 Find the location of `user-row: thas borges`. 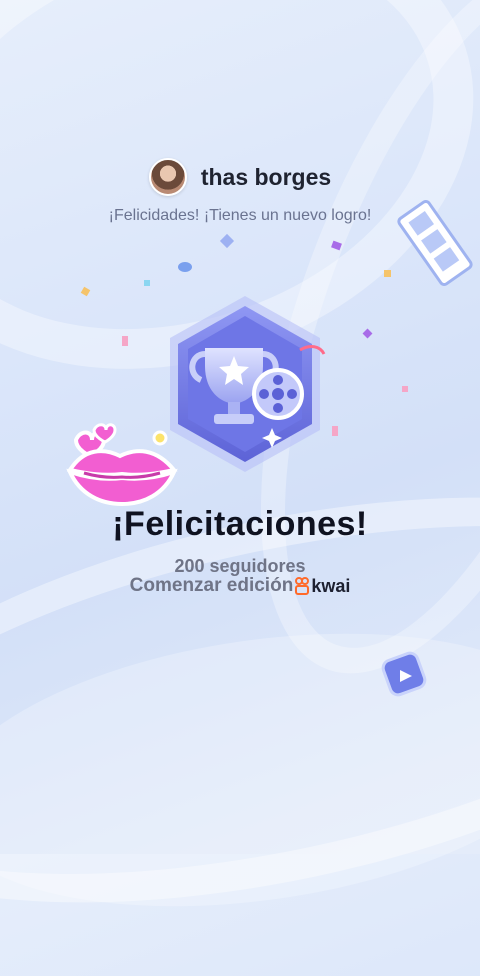

user-row: thas borges is located at coordinates (240, 177).